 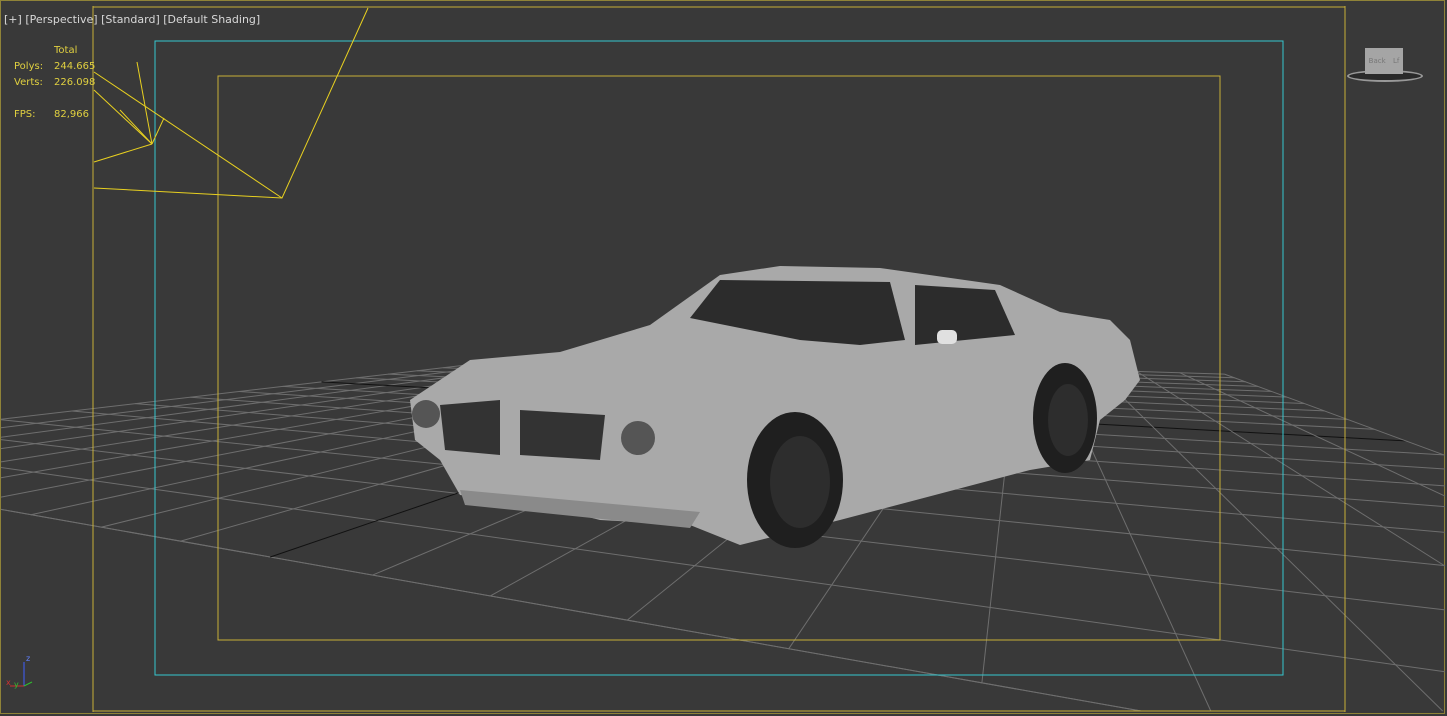 I want to click on viewcube-face: Back Lf, so click(x=1384, y=61).